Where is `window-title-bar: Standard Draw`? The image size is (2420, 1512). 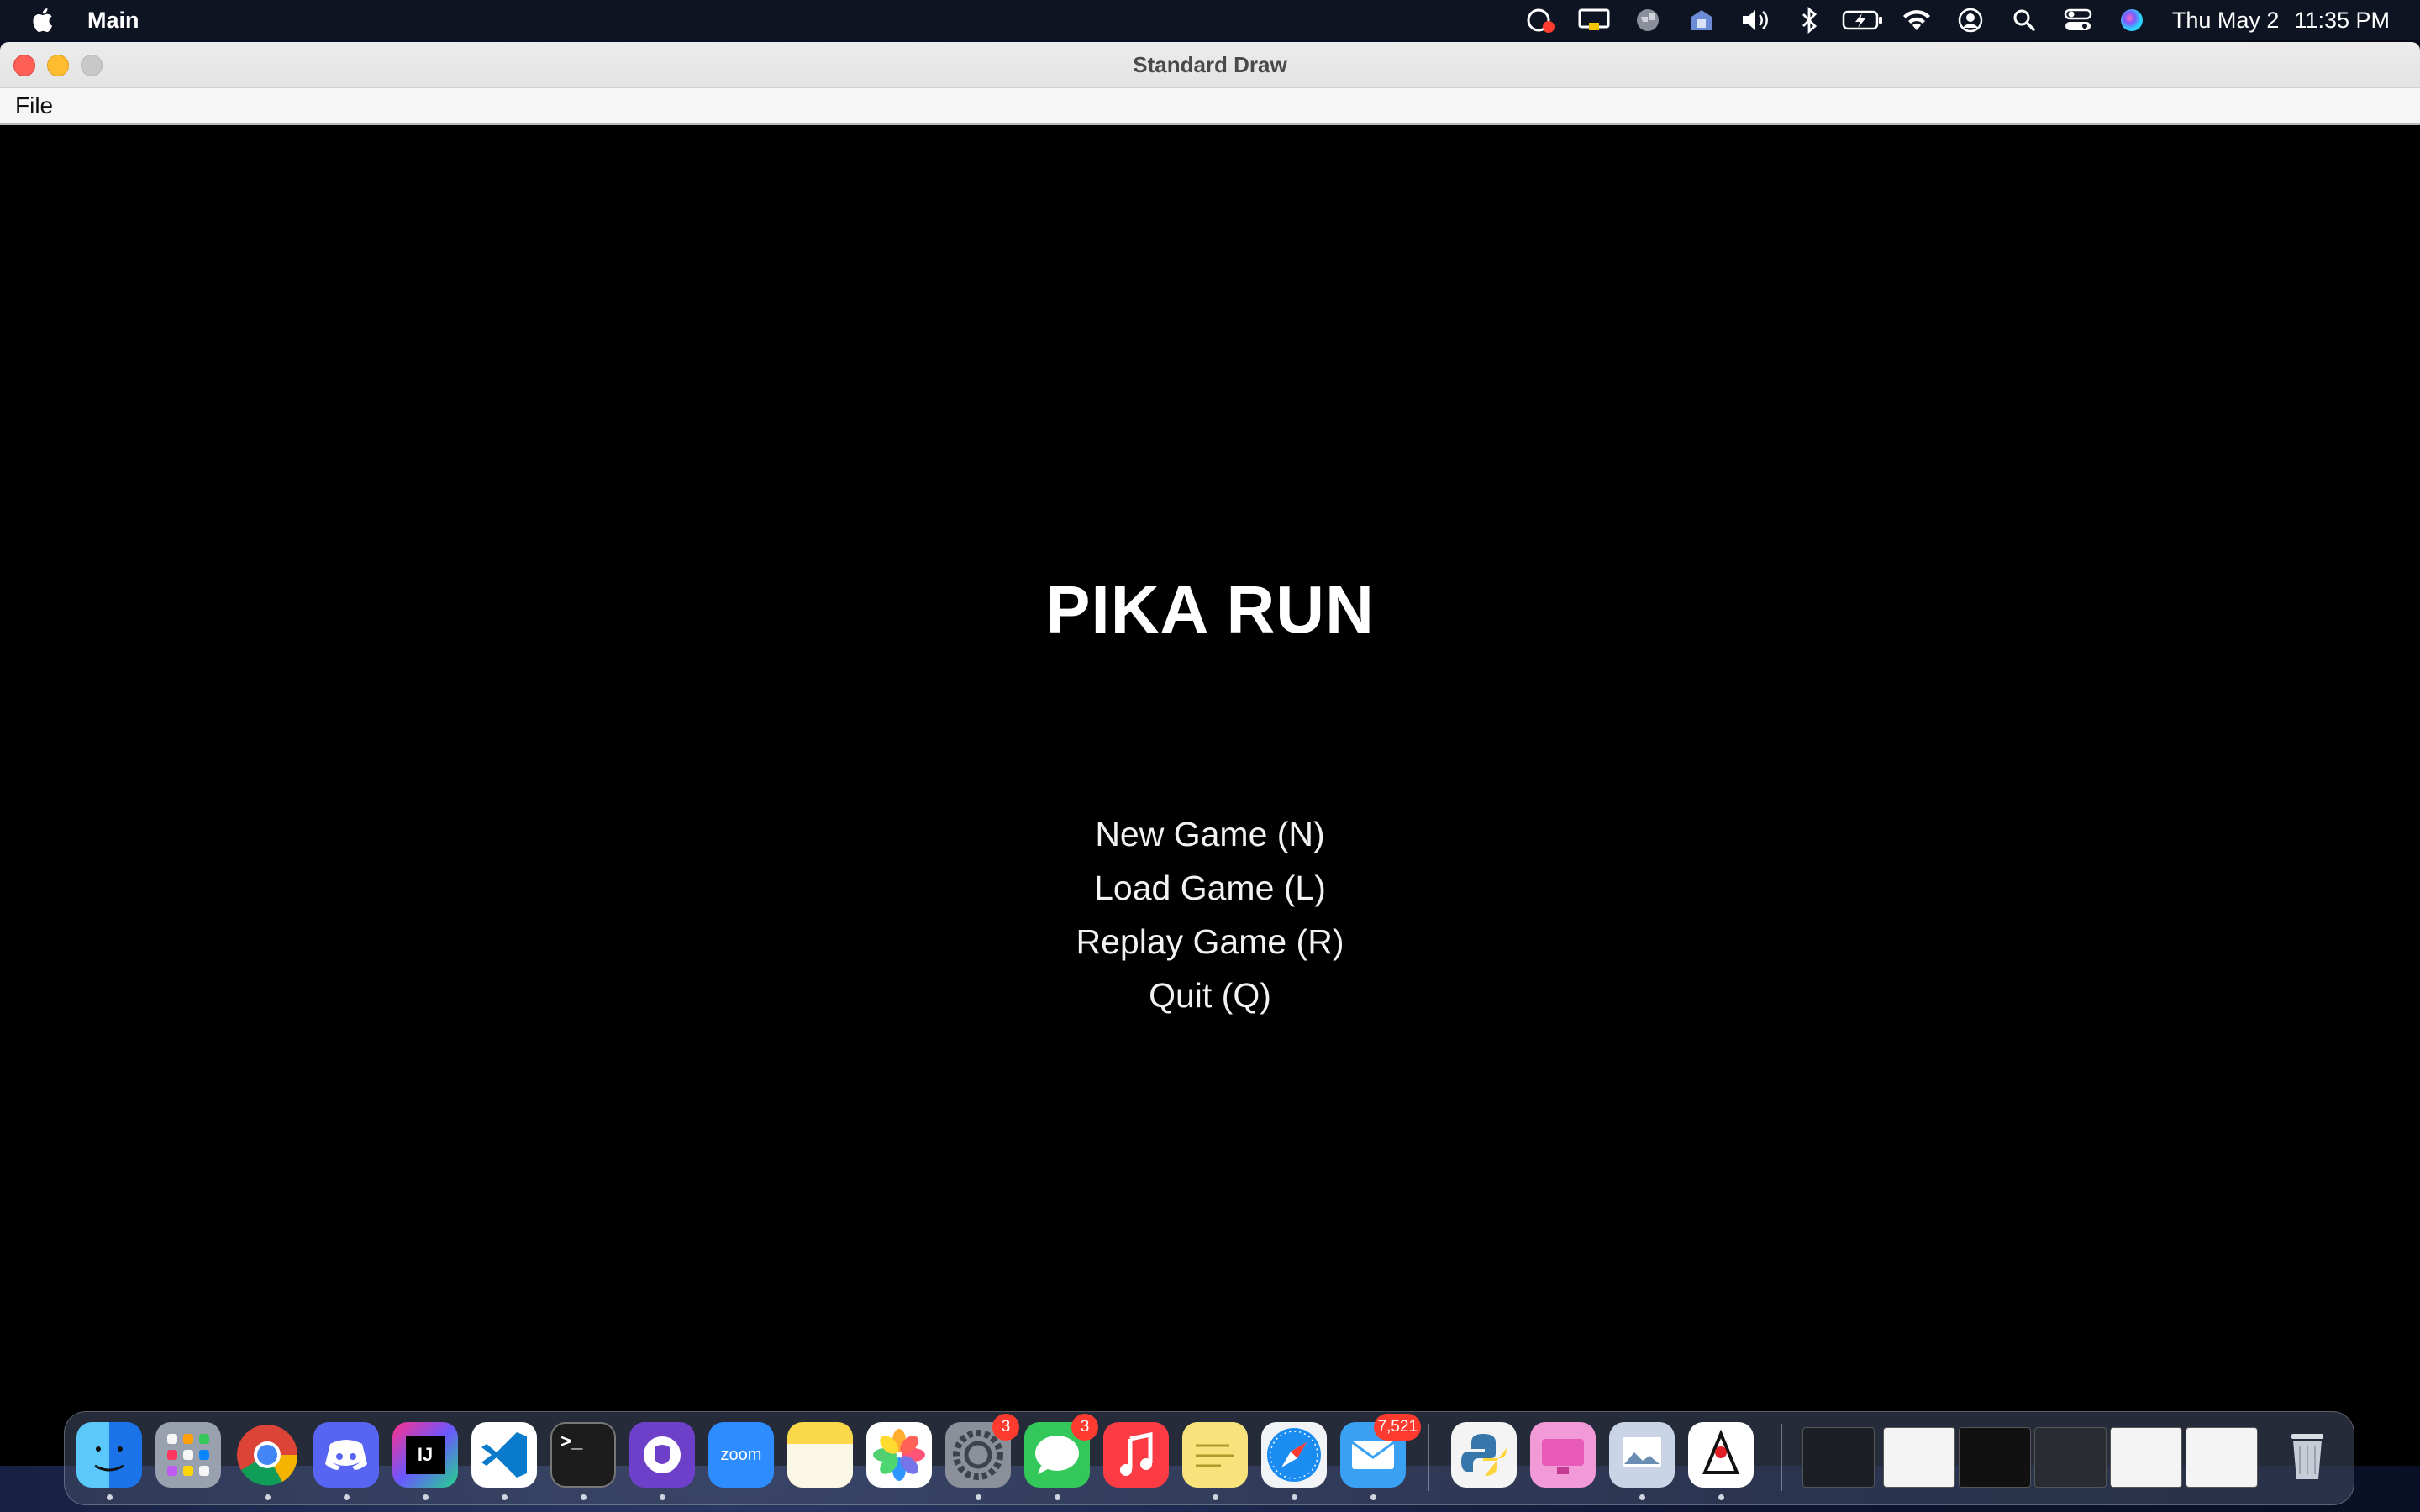
window-title-bar: Standard Draw is located at coordinates (1210, 65).